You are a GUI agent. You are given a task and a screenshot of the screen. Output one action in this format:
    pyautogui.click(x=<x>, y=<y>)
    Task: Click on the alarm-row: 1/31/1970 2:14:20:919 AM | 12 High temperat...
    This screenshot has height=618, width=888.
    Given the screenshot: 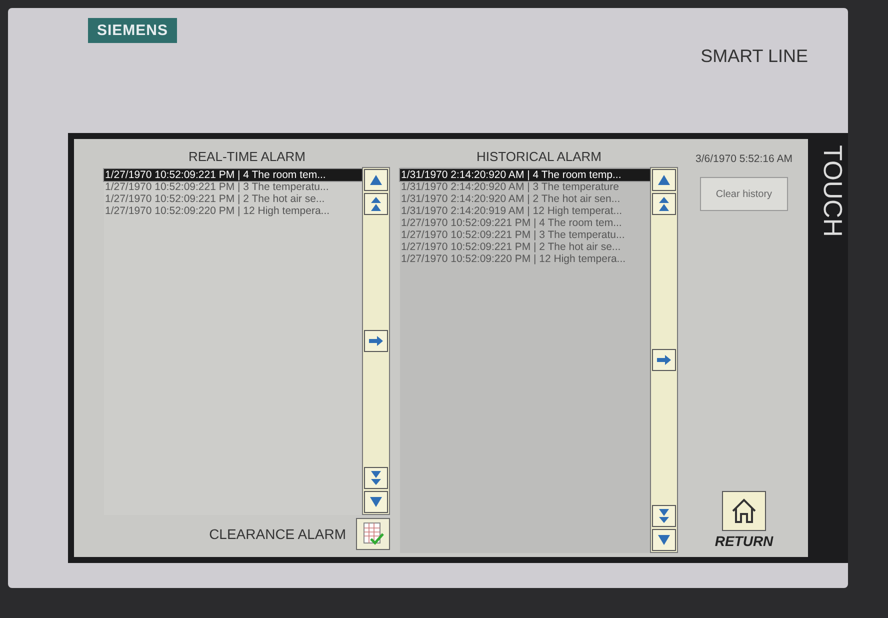 What is the action you would take?
    pyautogui.click(x=525, y=211)
    